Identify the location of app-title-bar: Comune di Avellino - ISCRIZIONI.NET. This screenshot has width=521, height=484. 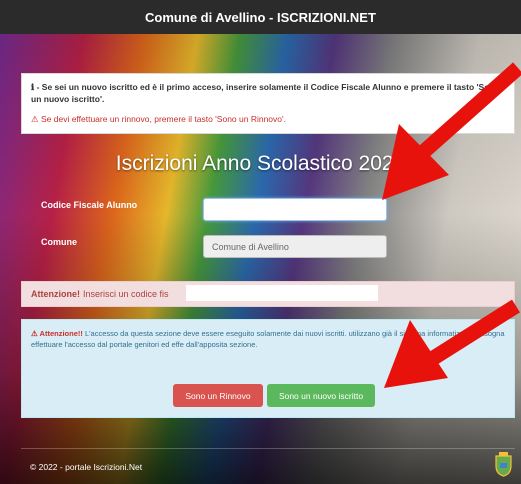
(260, 17).